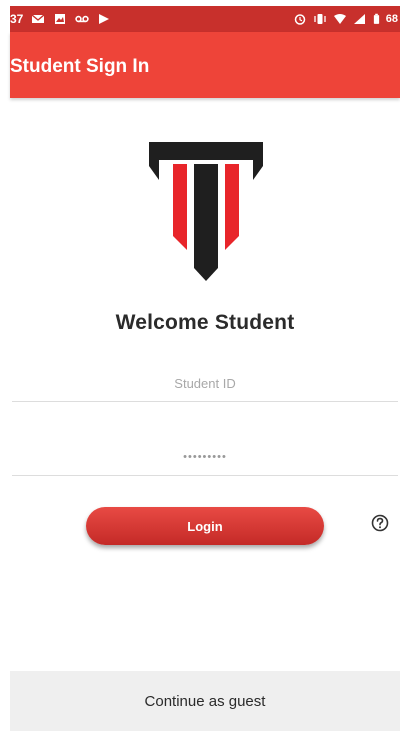 This screenshot has height=731, width=400. I want to click on password-input, so click(205, 457).